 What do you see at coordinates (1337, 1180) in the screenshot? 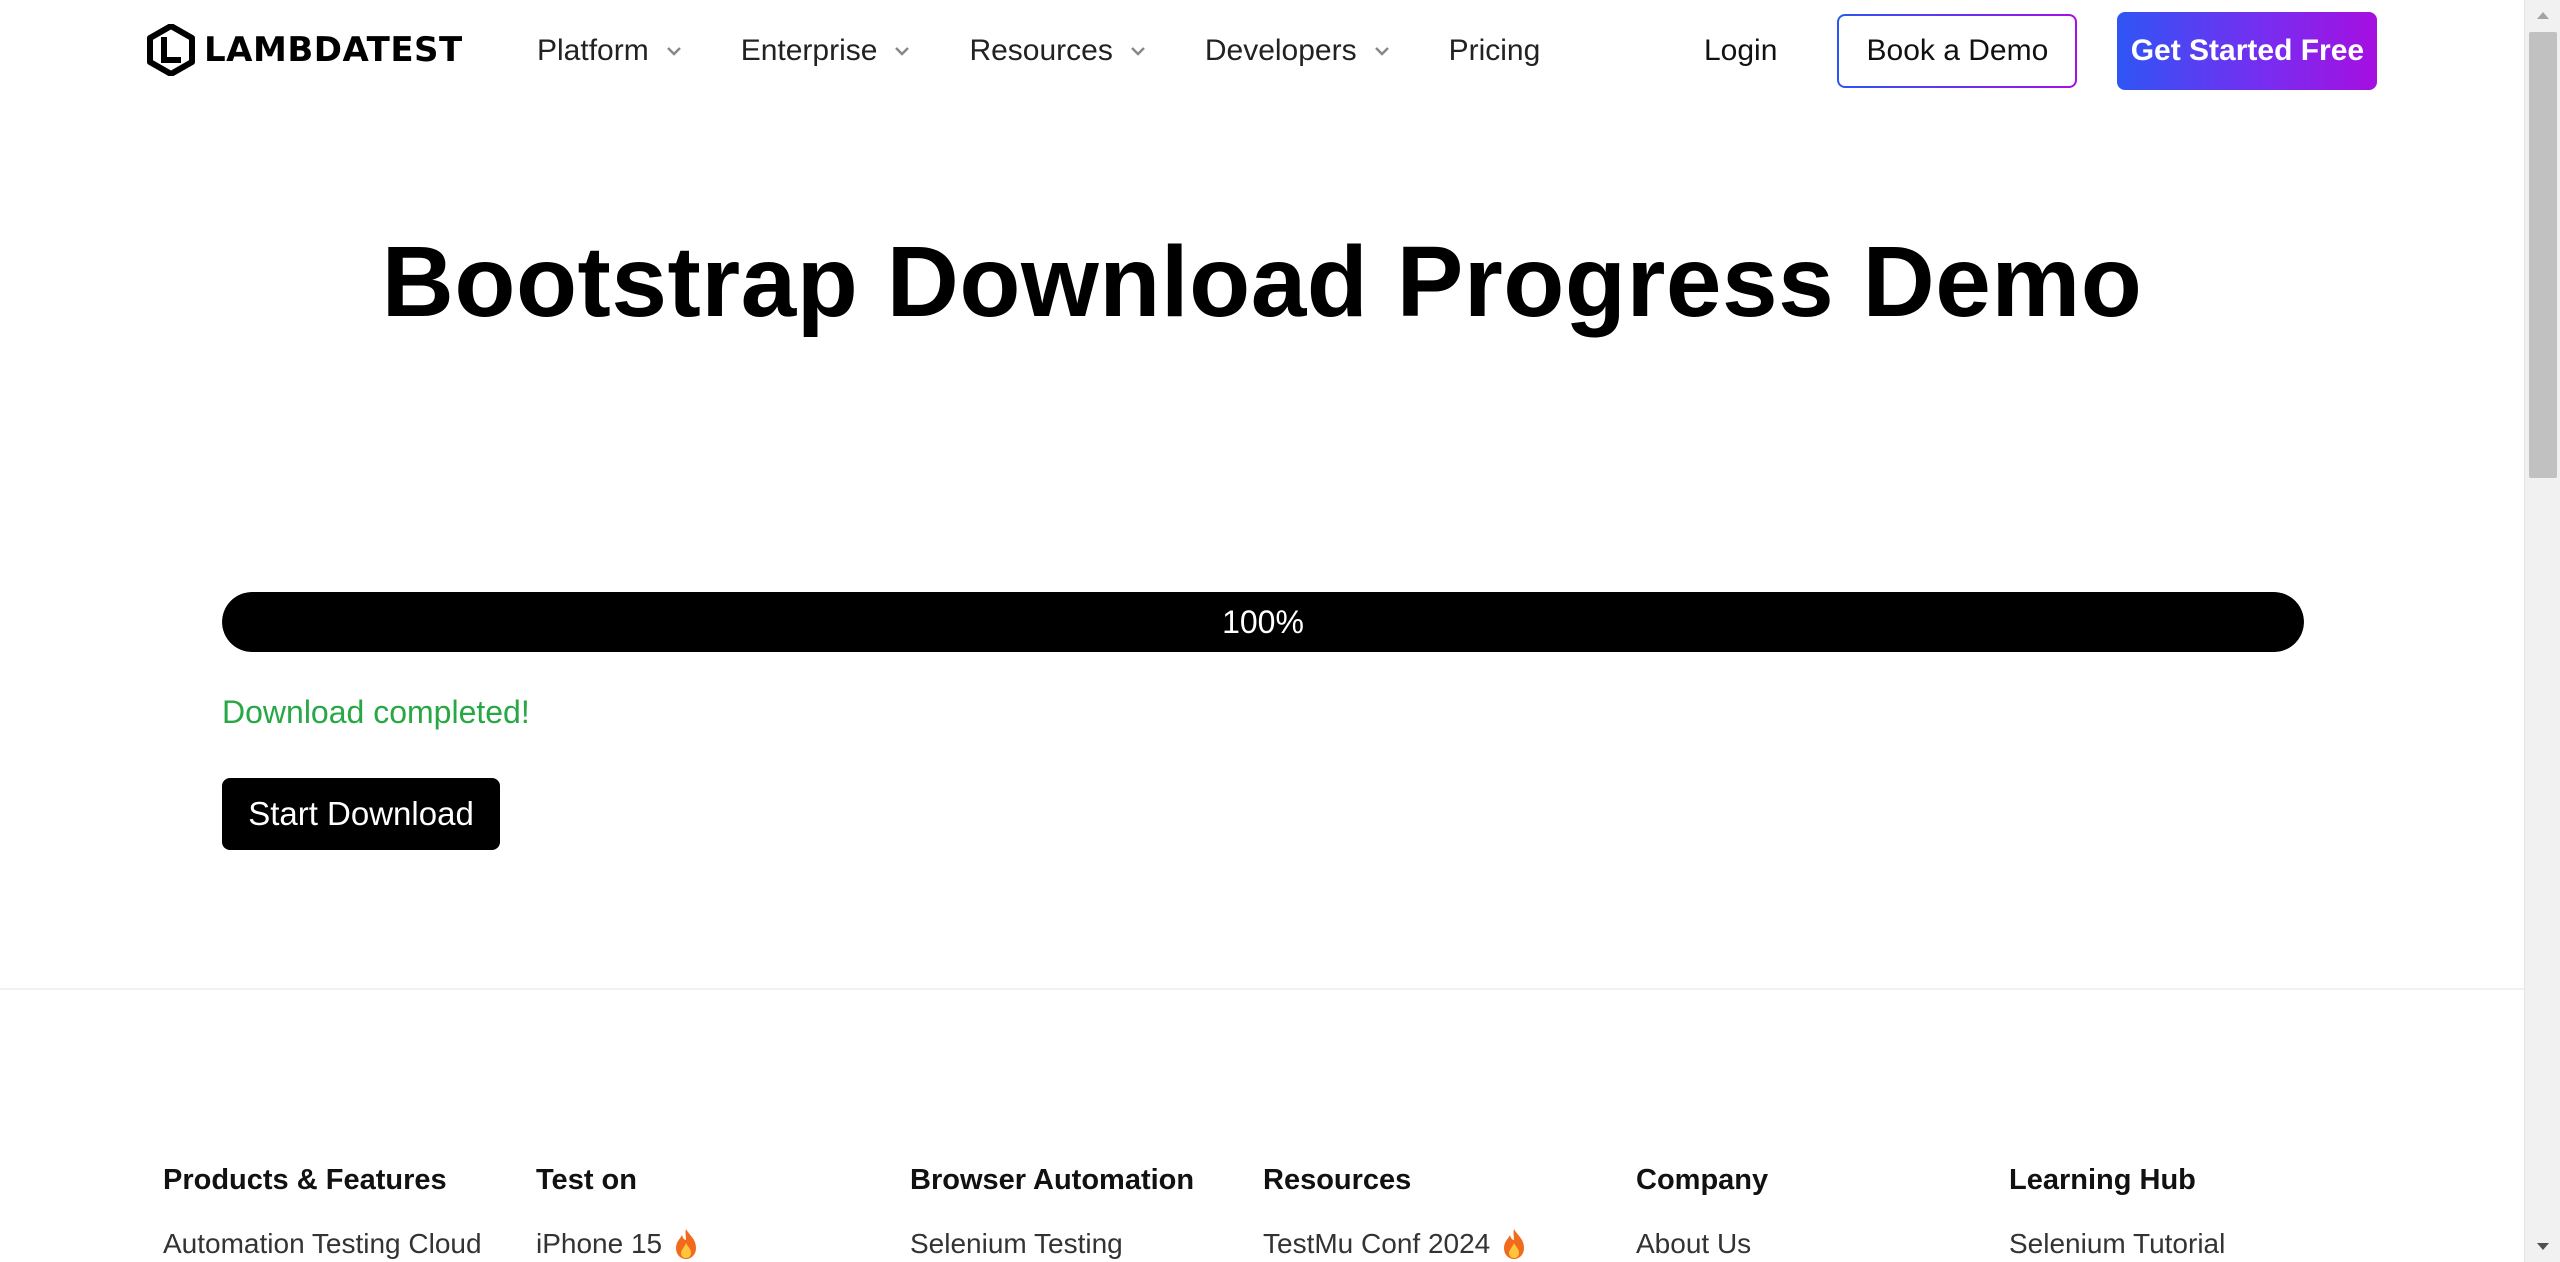
I see `footer-heading: Resources` at bounding box center [1337, 1180].